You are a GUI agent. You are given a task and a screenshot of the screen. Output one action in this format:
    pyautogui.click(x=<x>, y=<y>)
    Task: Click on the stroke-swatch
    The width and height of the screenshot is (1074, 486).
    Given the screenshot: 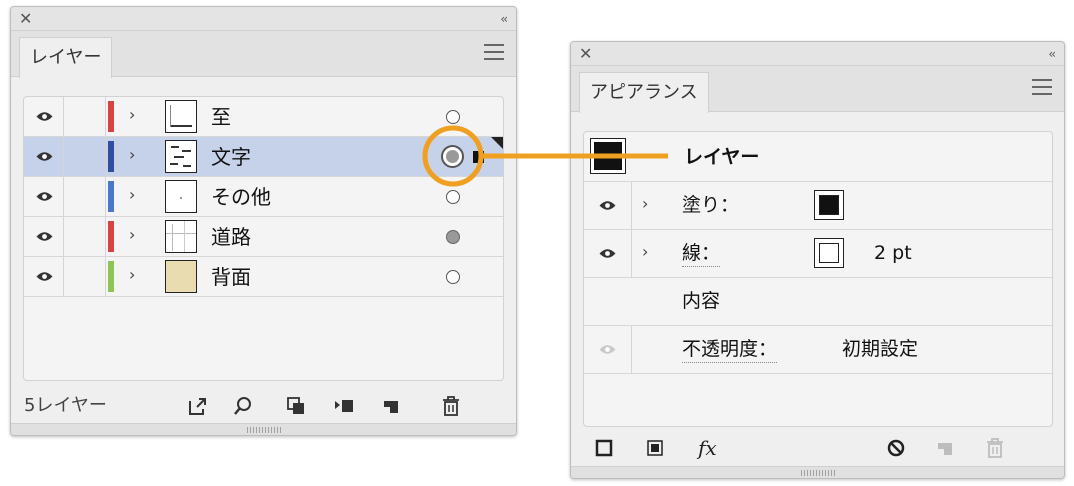 What is the action you would take?
    pyautogui.click(x=829, y=253)
    